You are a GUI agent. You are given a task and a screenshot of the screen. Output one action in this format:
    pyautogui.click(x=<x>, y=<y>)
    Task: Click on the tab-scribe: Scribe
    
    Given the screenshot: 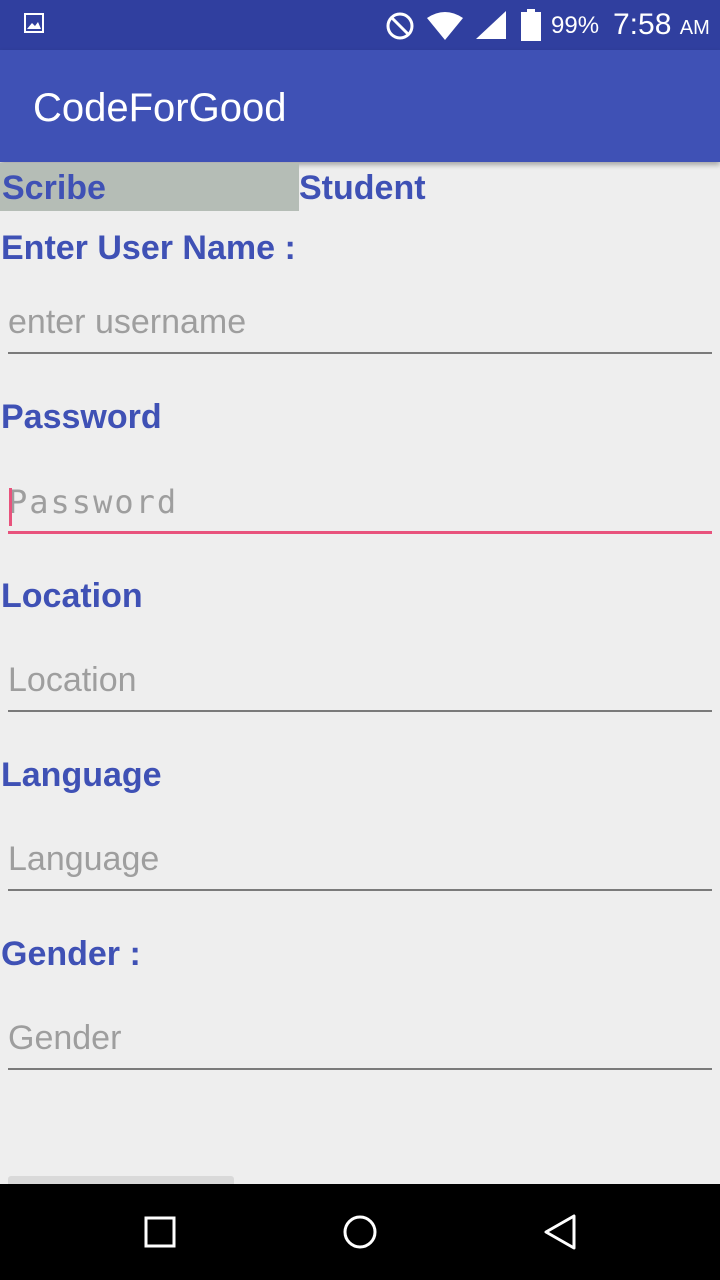 What is the action you would take?
    pyautogui.click(x=149, y=187)
    